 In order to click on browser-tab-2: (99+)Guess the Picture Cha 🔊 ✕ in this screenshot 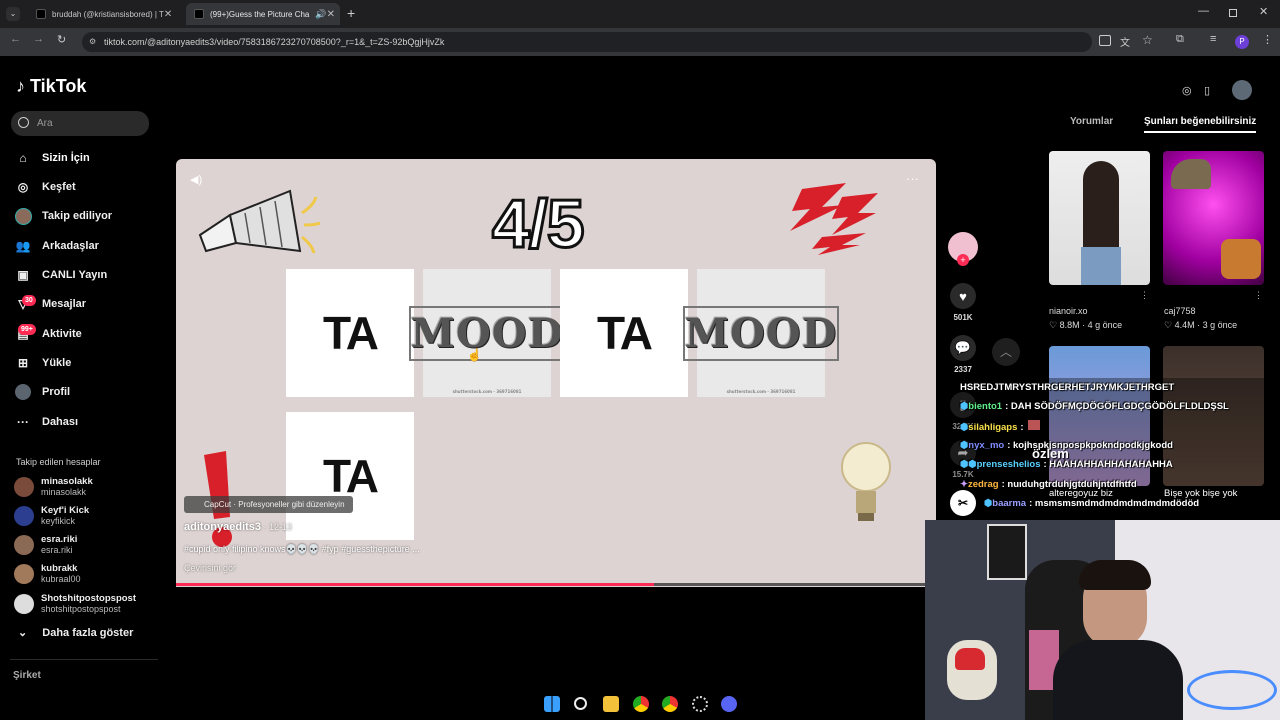, I will do `click(263, 14)`.